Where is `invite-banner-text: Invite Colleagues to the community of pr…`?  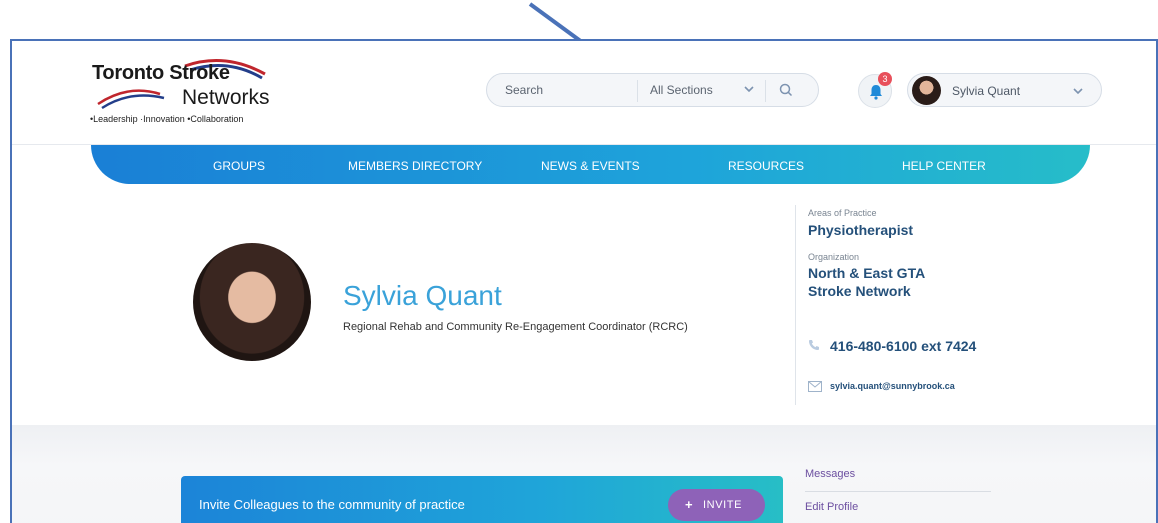
invite-banner-text: Invite Colleagues to the community of pr… is located at coordinates (332, 504).